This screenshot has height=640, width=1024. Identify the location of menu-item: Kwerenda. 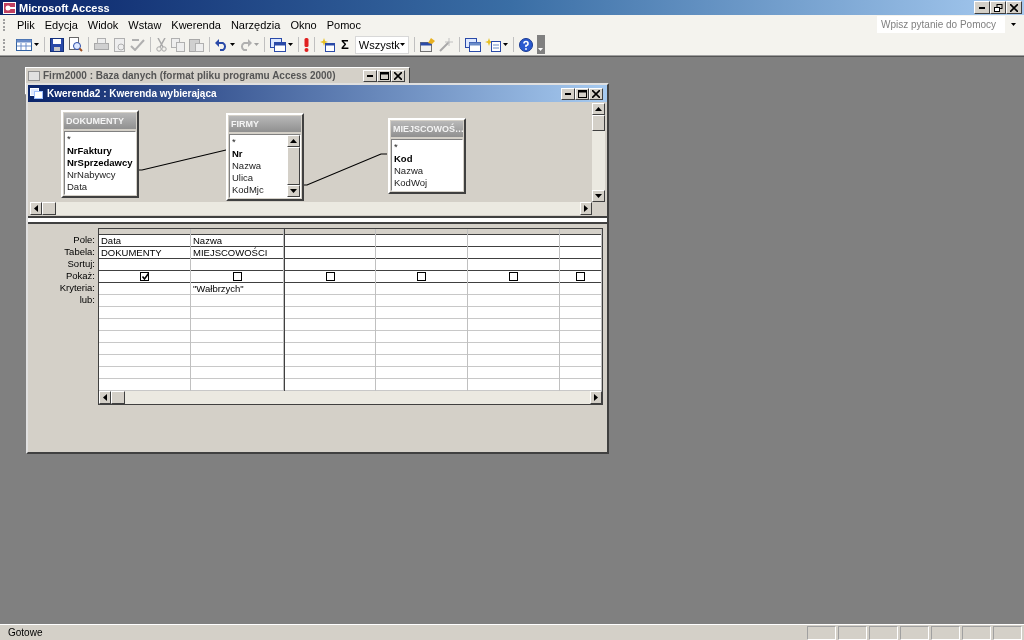
(196, 24).